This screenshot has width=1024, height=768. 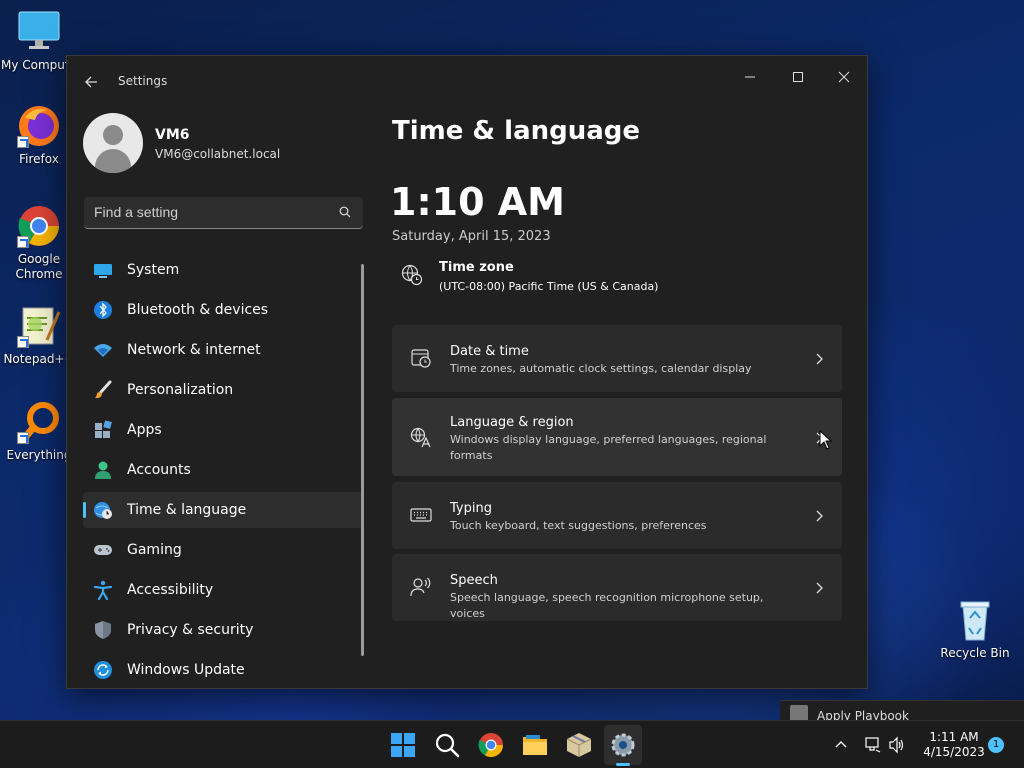 I want to click on sidebar-item-network: Network & internet, so click(x=223, y=350).